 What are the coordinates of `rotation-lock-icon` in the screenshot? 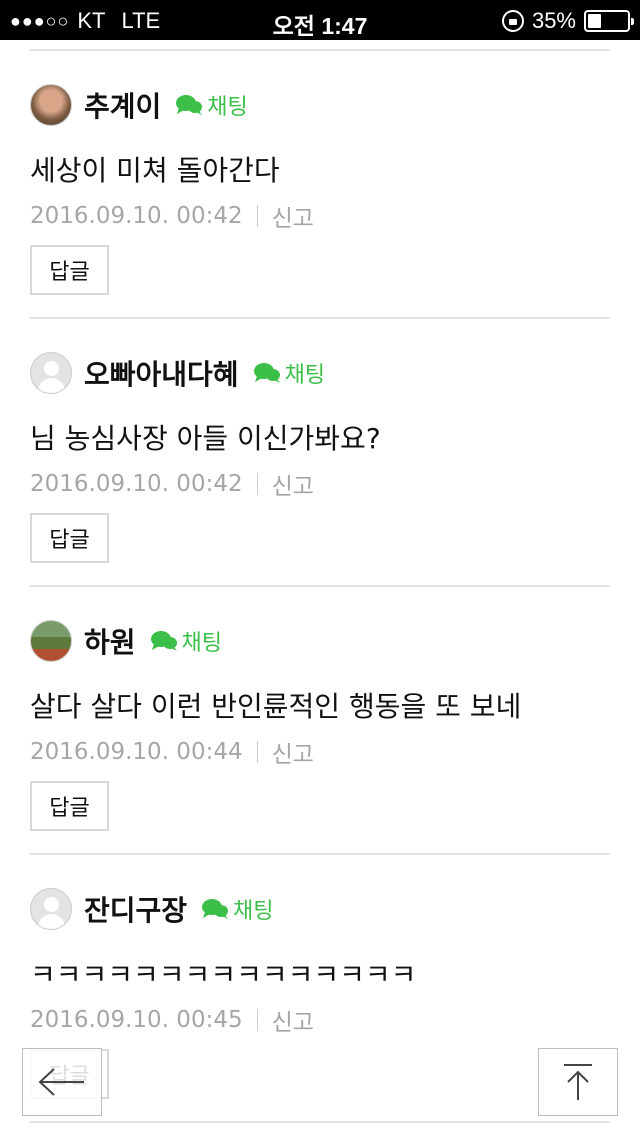 It's located at (512, 21).